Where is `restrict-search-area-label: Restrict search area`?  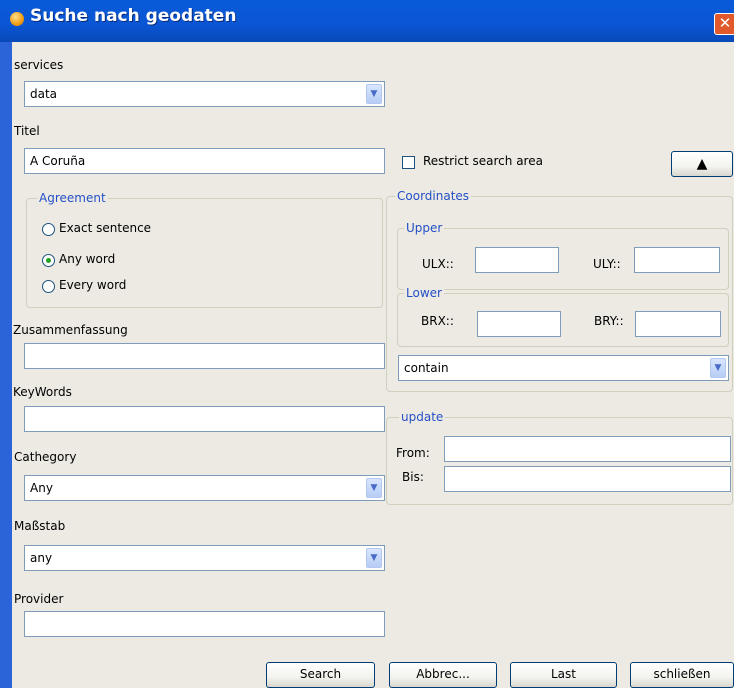
restrict-search-area-label: Restrict search area is located at coordinates (483, 161).